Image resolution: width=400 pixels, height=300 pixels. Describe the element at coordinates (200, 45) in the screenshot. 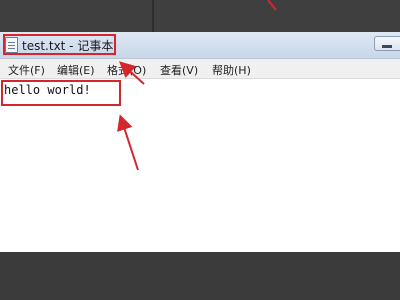

I see `title-bar: test.txt - 记事本` at that location.